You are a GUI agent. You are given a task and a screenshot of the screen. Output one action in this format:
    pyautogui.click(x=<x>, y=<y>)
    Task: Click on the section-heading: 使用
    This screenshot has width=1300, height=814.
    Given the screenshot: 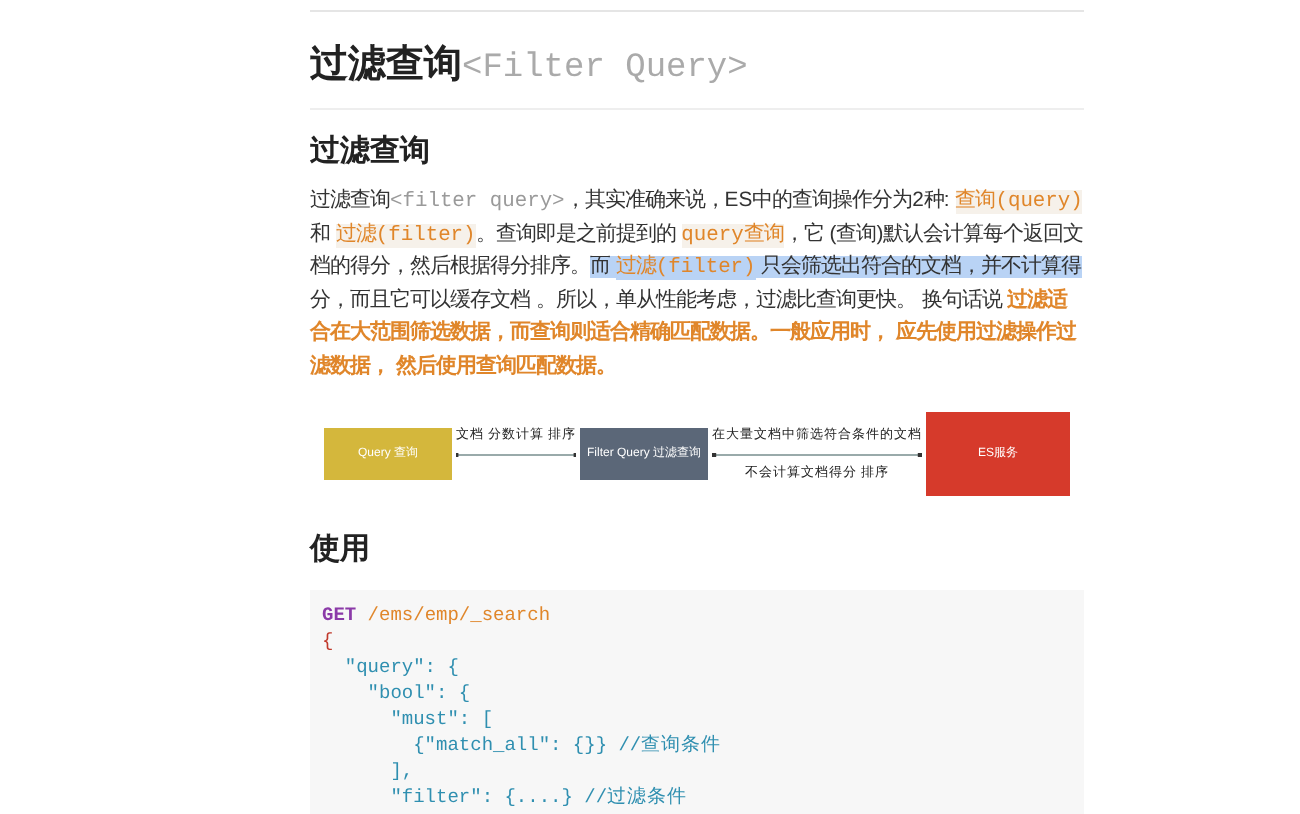 What is the action you would take?
    pyautogui.click(x=341, y=550)
    